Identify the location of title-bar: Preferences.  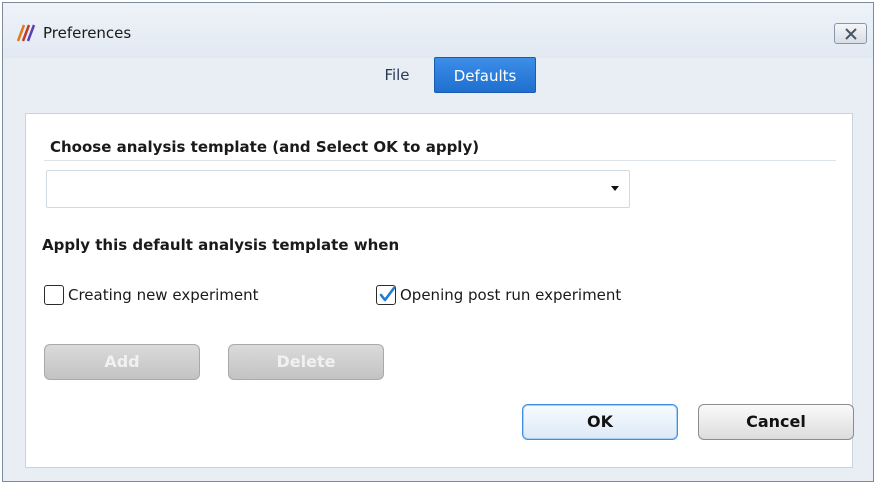
(438, 30).